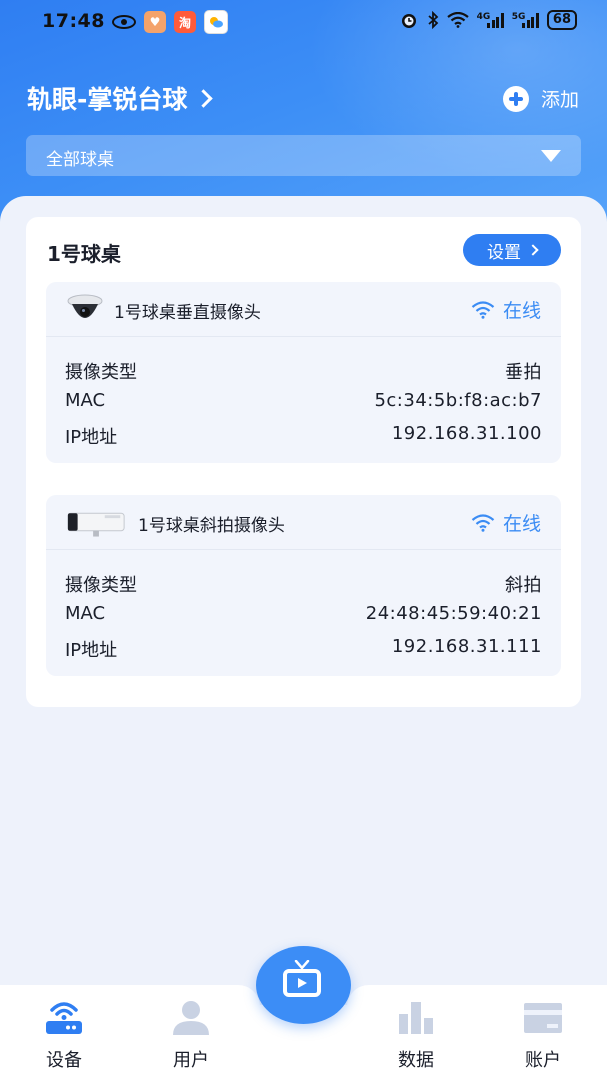 The height and width of the screenshot is (1080, 607). I want to click on nav-item-users: 用户, so click(191, 1040).